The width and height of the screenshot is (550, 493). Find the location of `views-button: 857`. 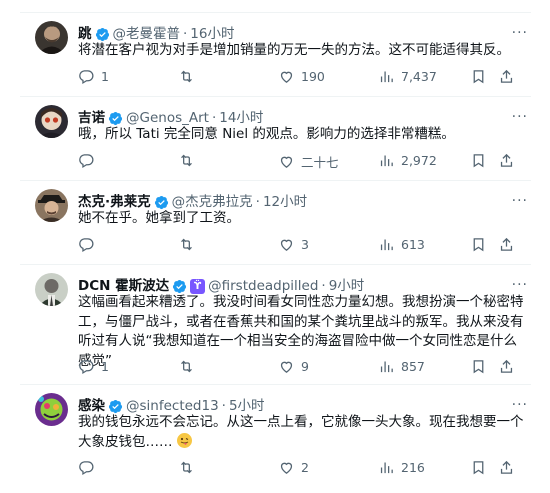

views-button: 857 is located at coordinates (401, 366).